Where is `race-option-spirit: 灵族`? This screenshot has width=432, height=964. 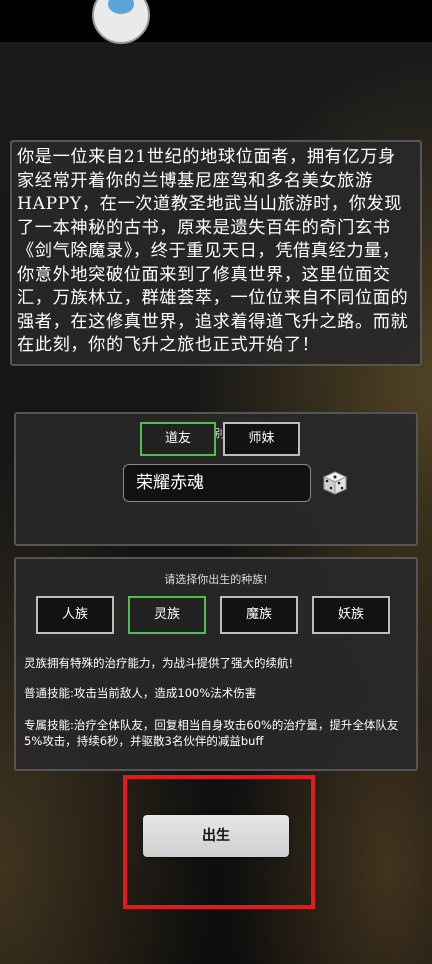
race-option-spirit: 灵族 is located at coordinates (167, 615).